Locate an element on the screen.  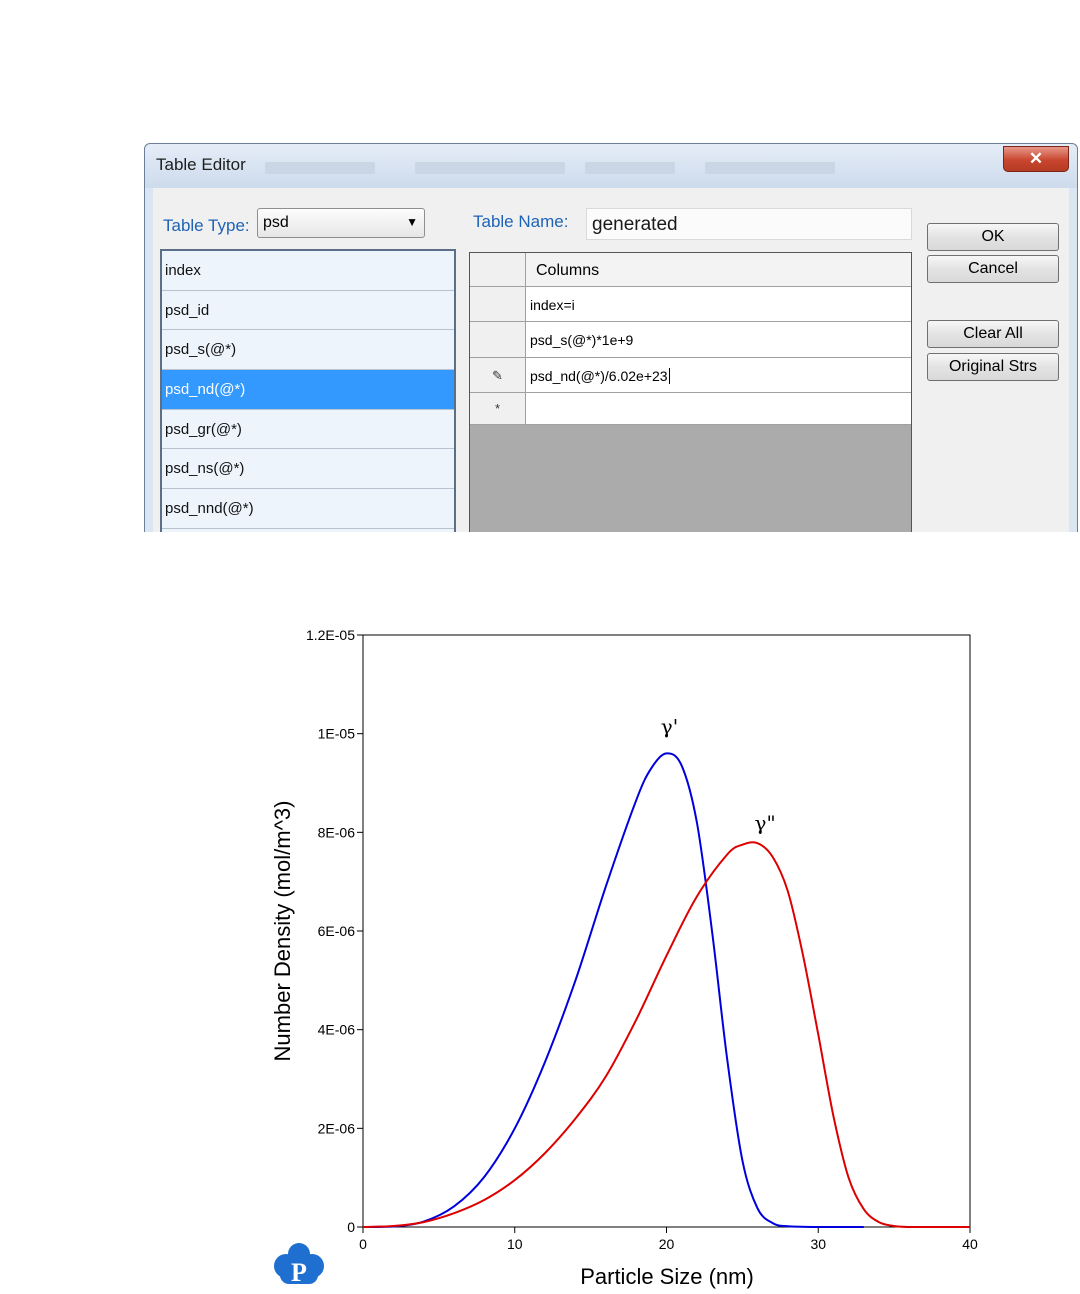
svg-text: P is located at coordinates (299, 1272).